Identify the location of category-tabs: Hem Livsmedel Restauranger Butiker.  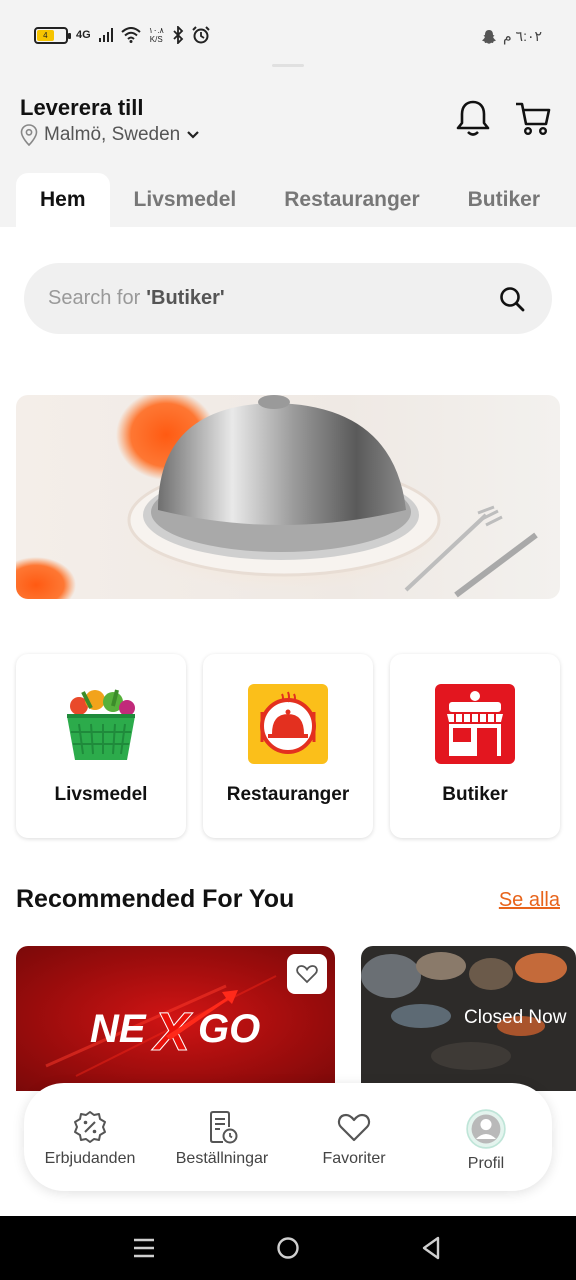
(290, 200).